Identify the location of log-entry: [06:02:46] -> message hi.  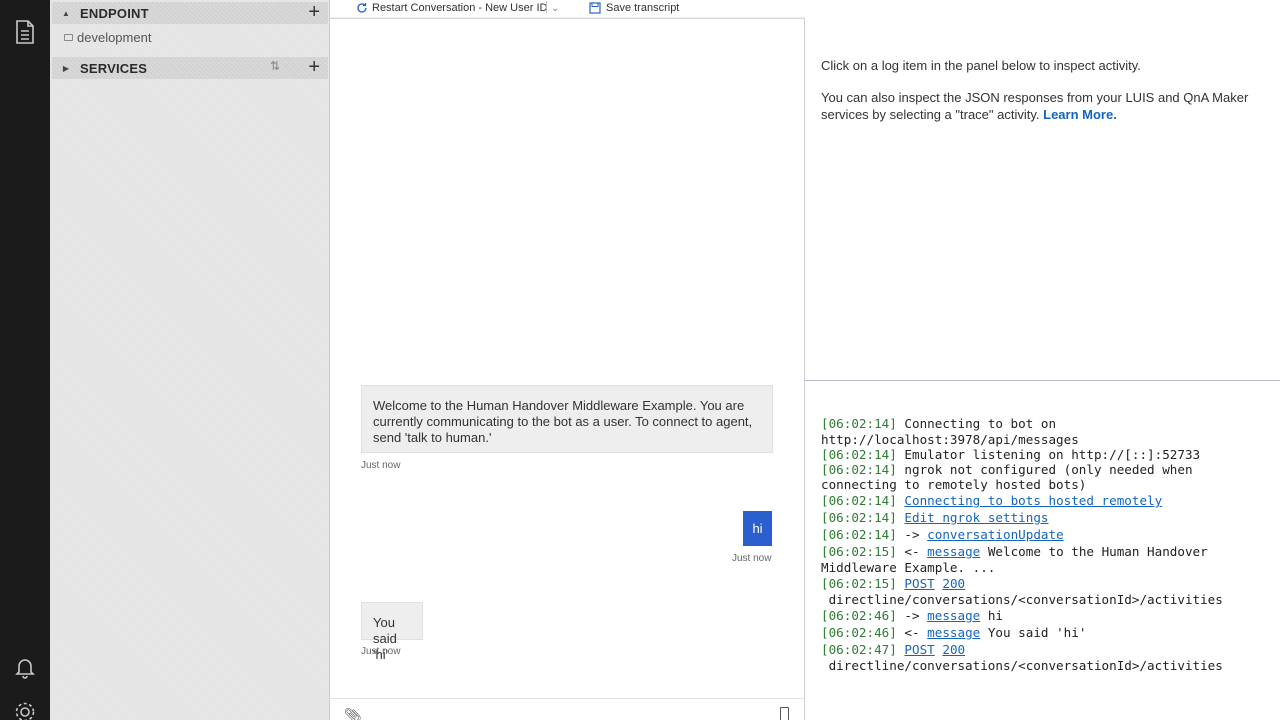
(912, 616).